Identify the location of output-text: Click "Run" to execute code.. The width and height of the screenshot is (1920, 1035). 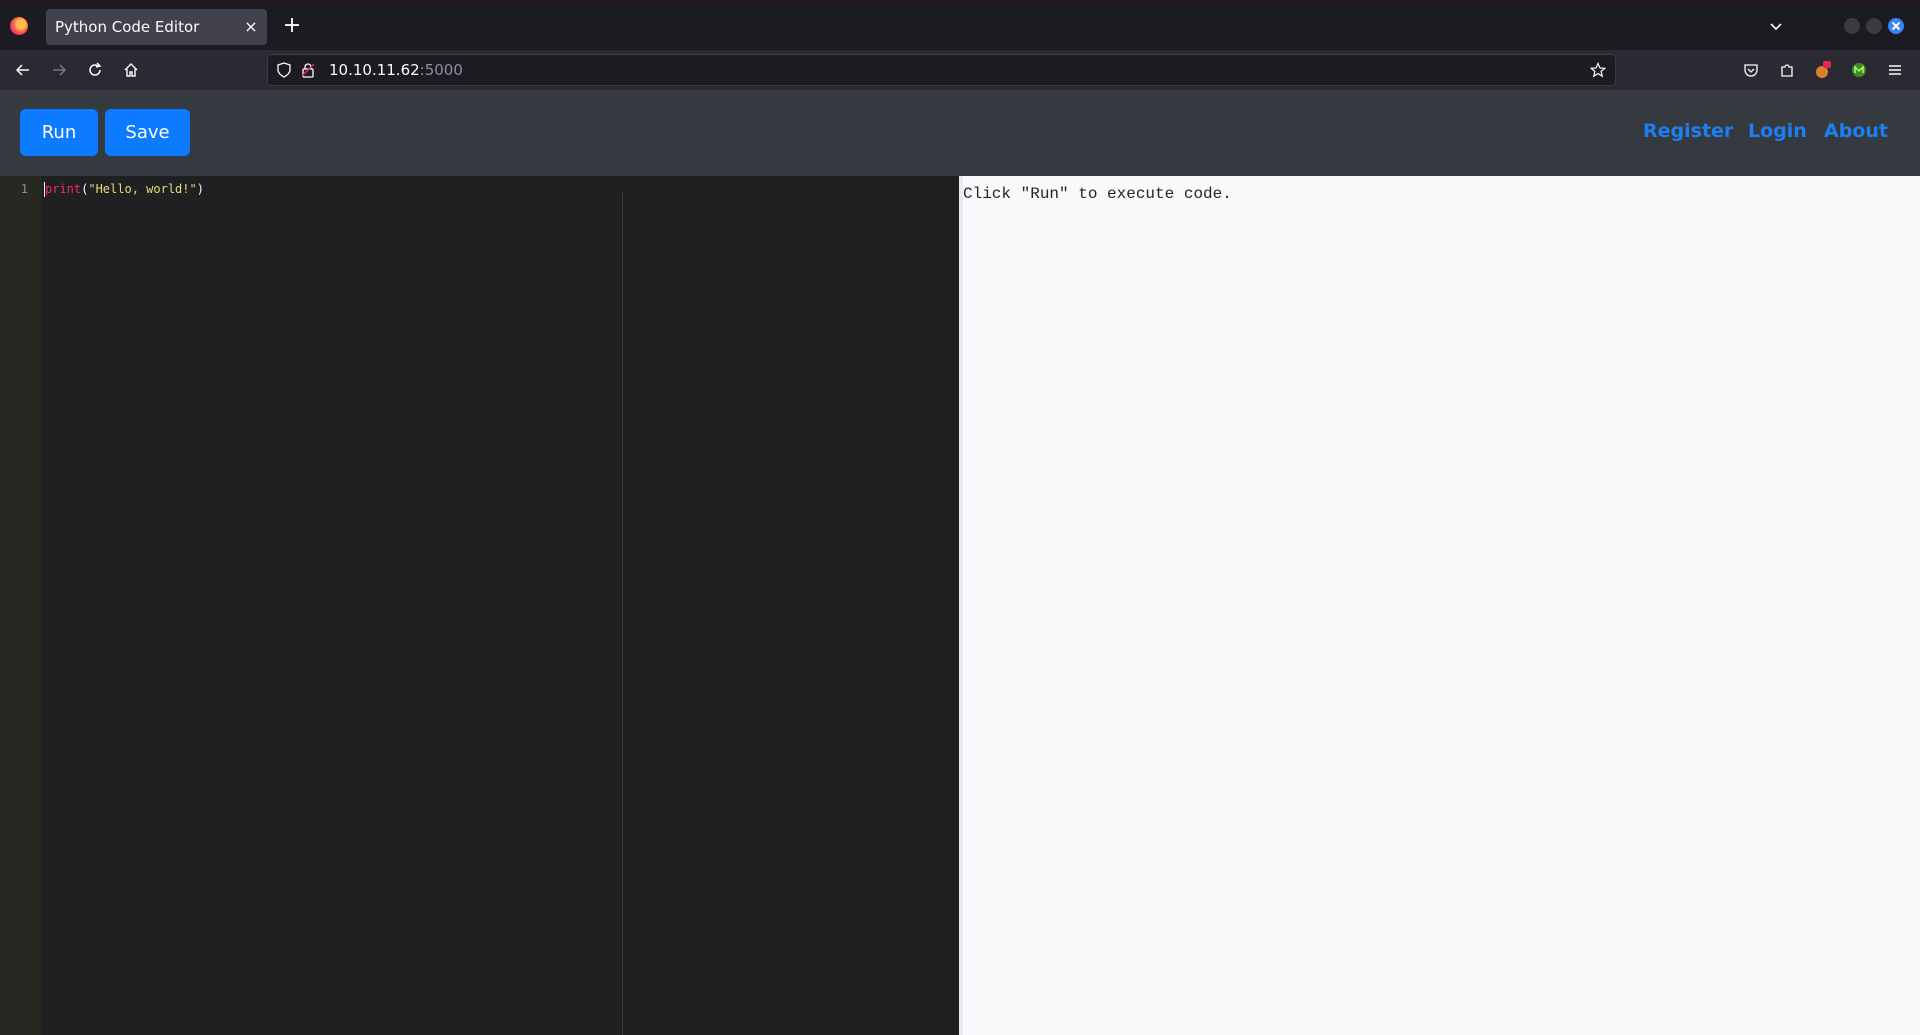
(1097, 194).